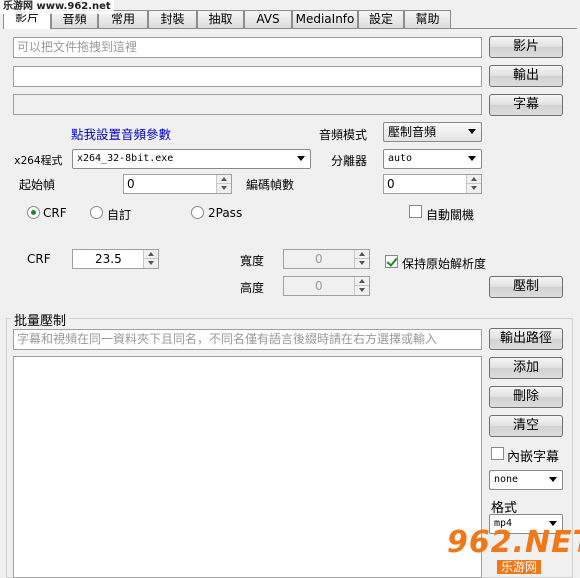  Describe the element at coordinates (270, 185) in the screenshot. I see `encode-frames-label: 編碼幀數` at that location.